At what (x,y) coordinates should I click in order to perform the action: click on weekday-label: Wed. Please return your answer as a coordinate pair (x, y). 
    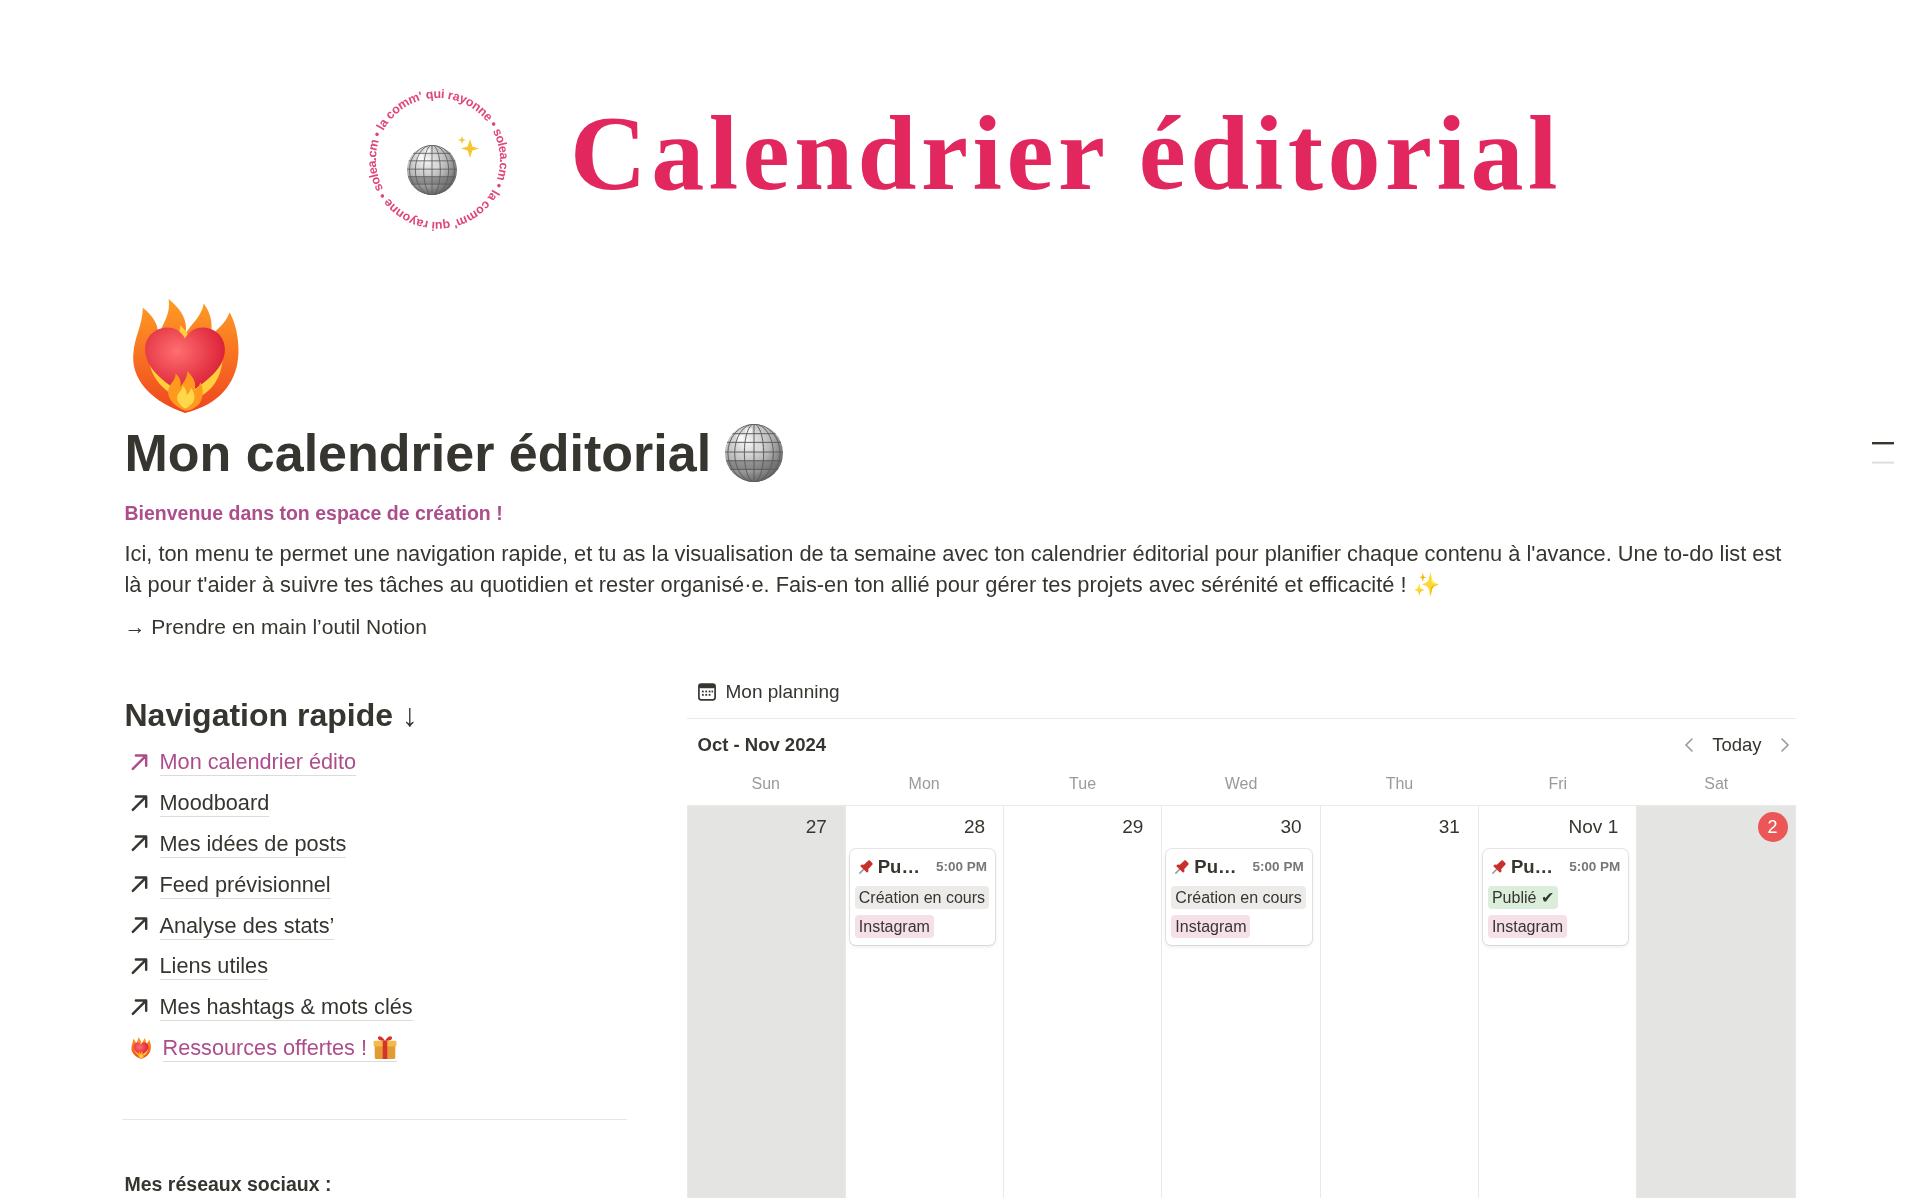
    Looking at the image, I should click on (1241, 784).